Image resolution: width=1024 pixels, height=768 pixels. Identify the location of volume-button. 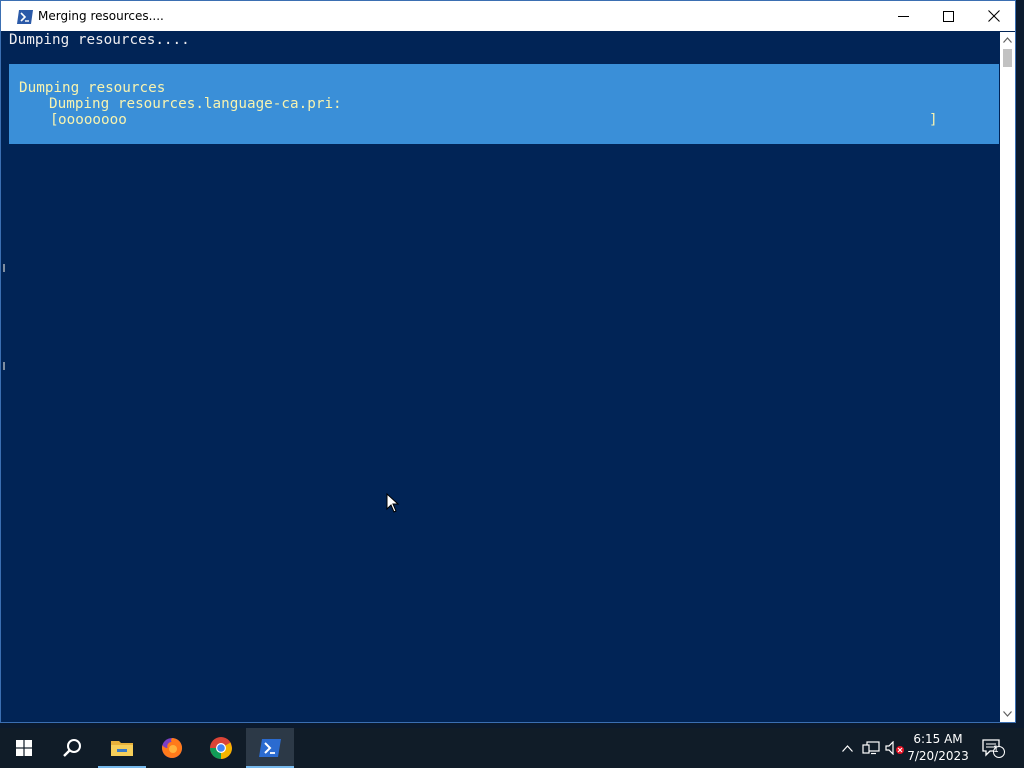
(895, 748).